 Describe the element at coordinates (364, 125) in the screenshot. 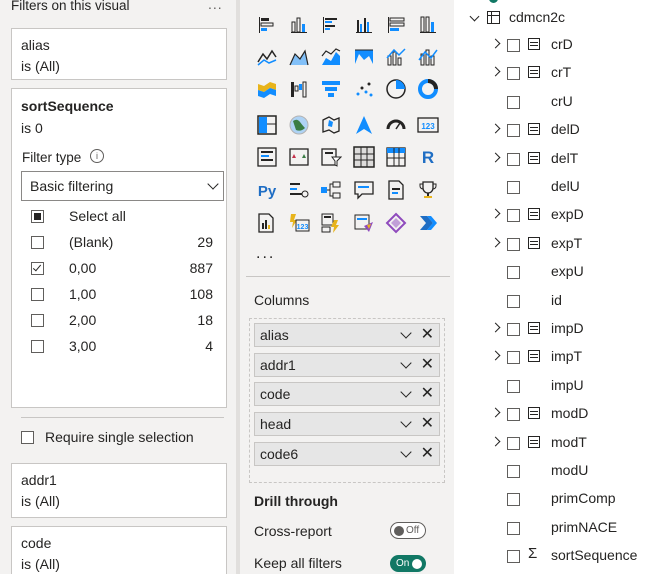

I see `azure-map-icon` at that location.